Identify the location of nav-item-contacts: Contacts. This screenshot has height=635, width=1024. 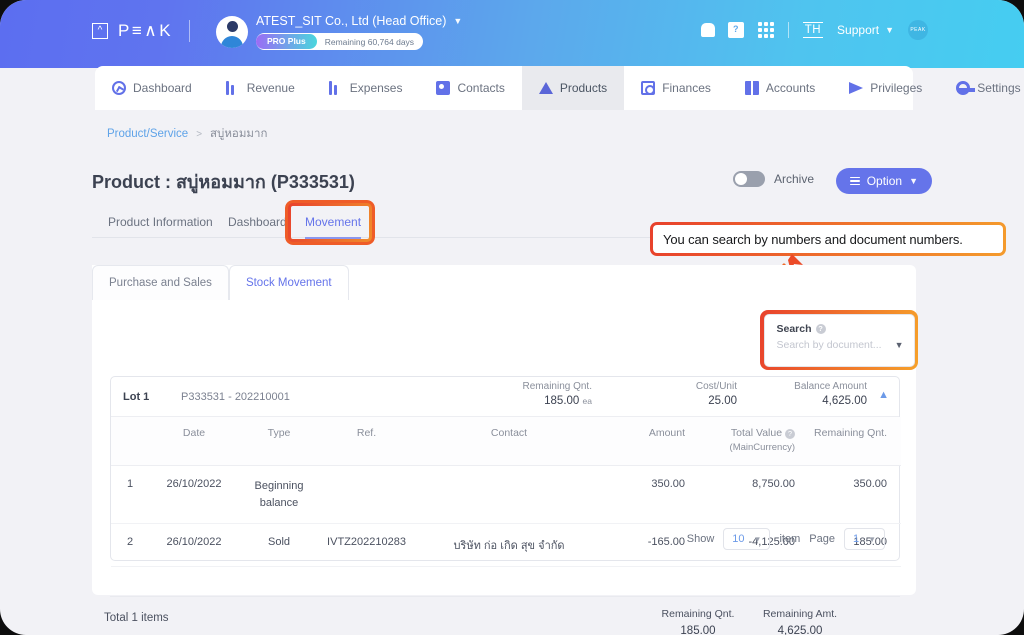
(470, 88).